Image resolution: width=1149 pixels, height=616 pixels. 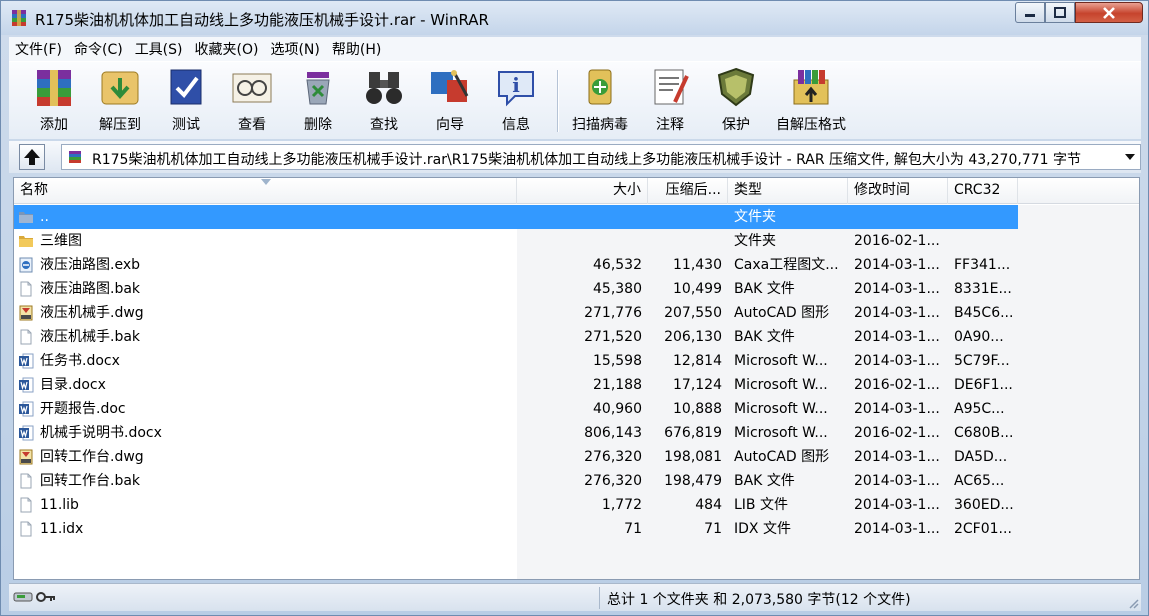 What do you see at coordinates (98, 49) in the screenshot?
I see `menu-commands: 命令(C)` at bounding box center [98, 49].